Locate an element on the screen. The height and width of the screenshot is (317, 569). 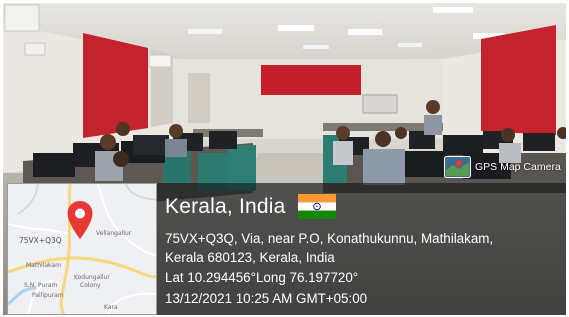
map-place-label: Kodungallur is located at coordinates (92, 277).